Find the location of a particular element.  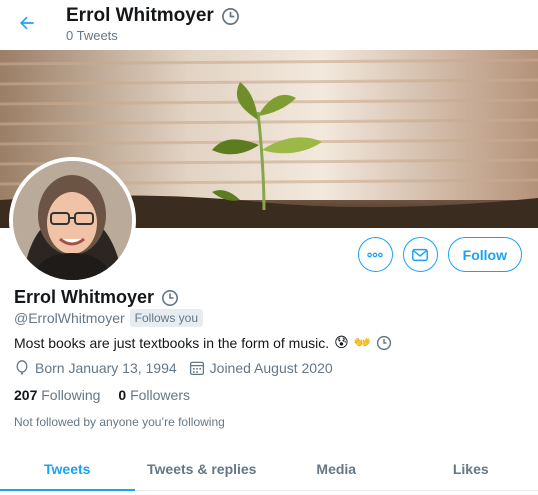

avatar is located at coordinates (72, 220).